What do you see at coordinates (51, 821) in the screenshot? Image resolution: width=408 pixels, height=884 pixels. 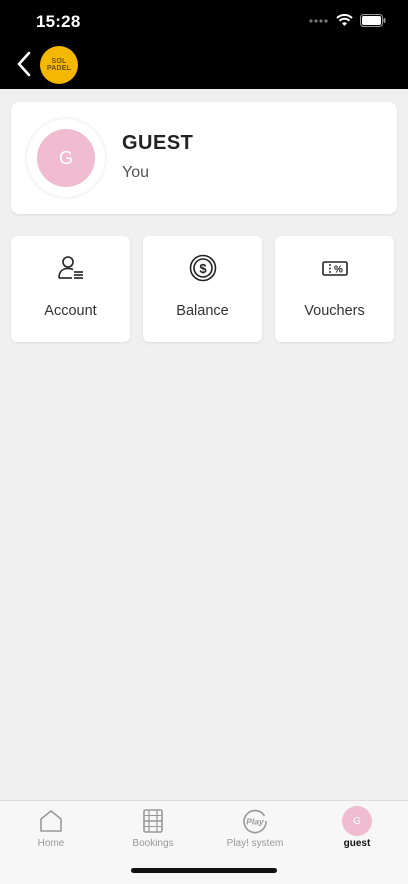 I see `home-icon` at bounding box center [51, 821].